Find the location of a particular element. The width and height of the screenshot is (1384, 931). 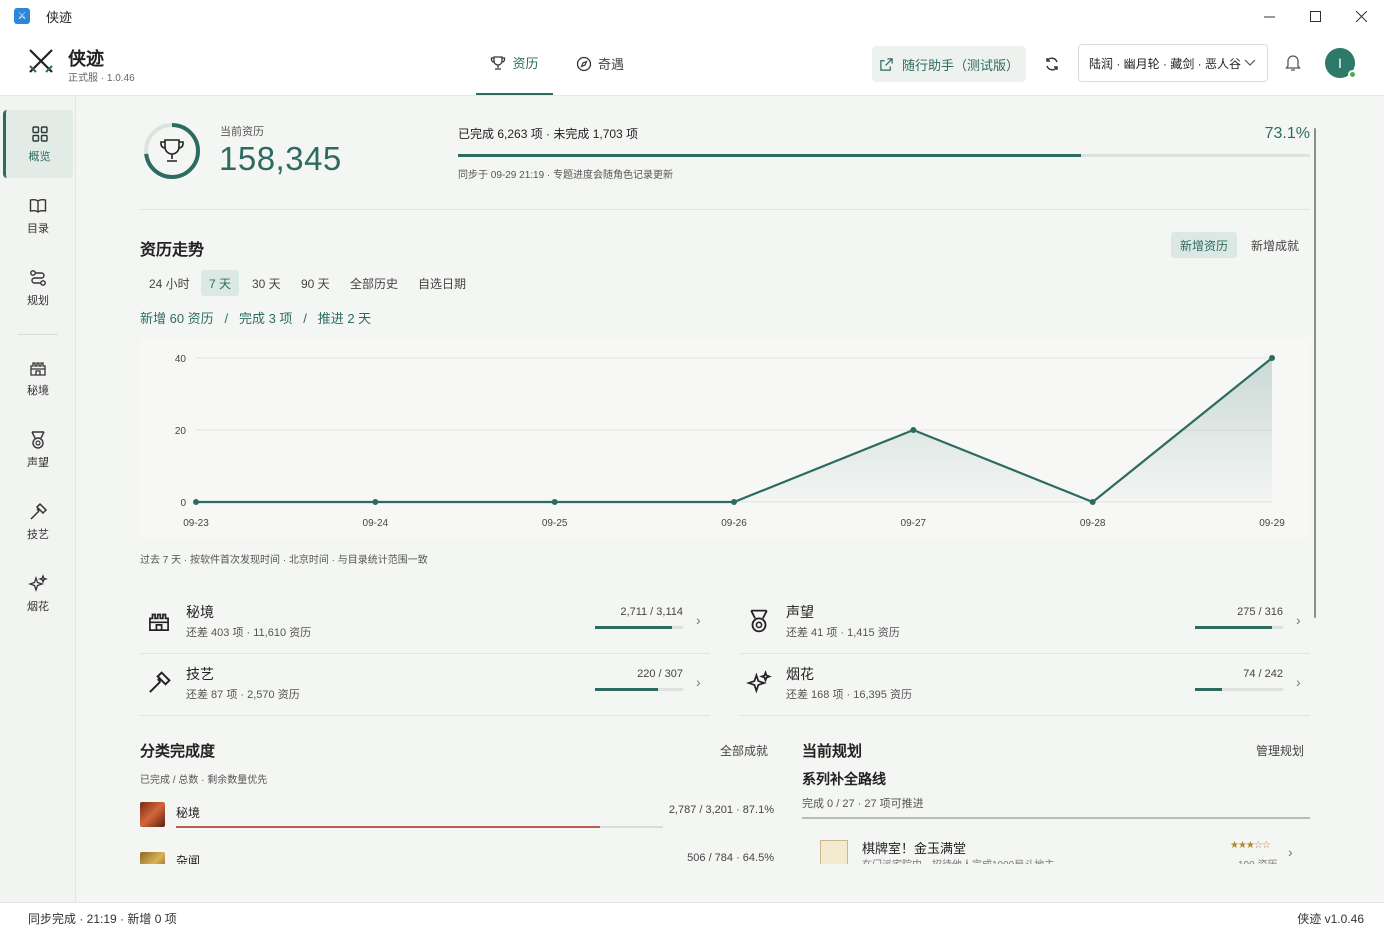

sidebar-item-label: 规划 is located at coordinates (38, 301).